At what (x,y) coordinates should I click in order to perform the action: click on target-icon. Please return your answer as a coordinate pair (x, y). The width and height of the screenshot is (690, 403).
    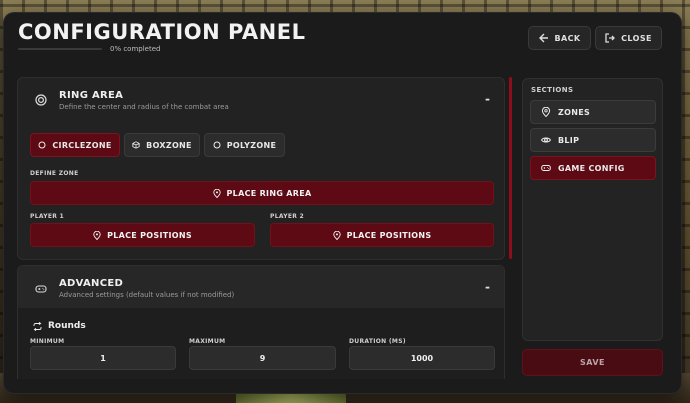
    Looking at the image, I should click on (41, 100).